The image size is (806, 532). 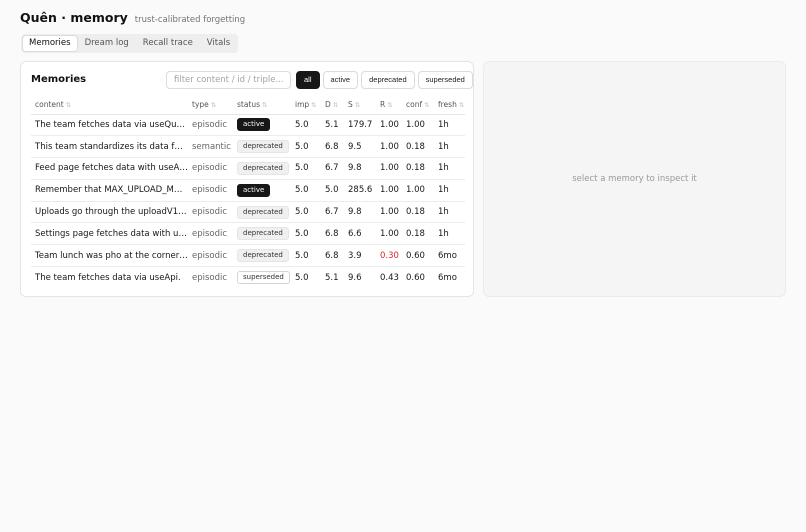 I want to click on column-header-type: type ⇅, so click(x=210, y=105).